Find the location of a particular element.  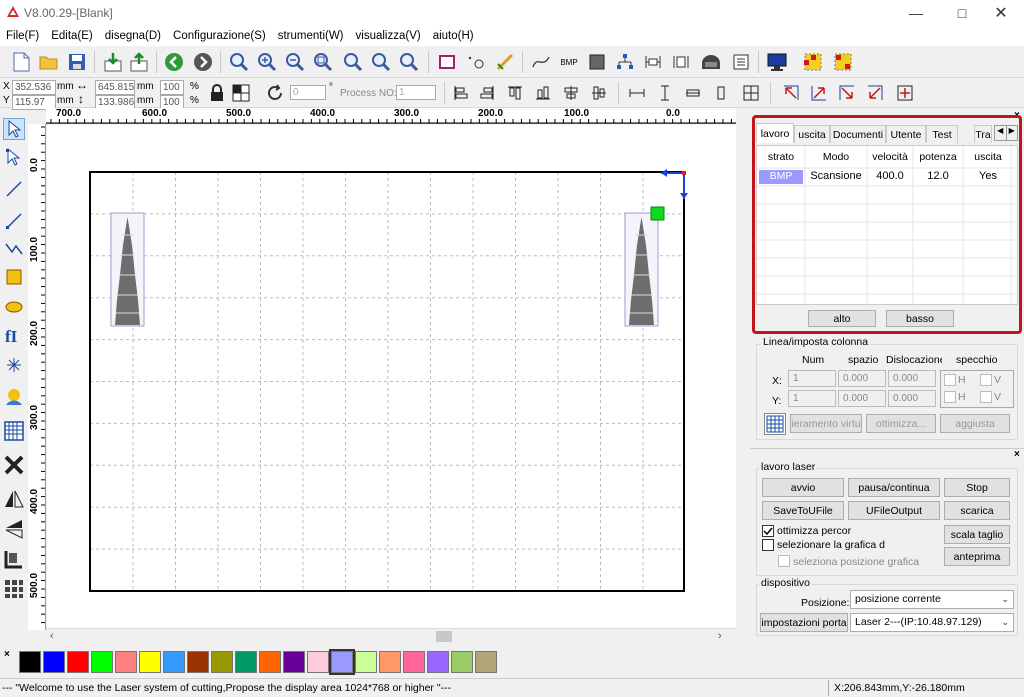

menu-config: Configurazione(S) is located at coordinates (219, 36).